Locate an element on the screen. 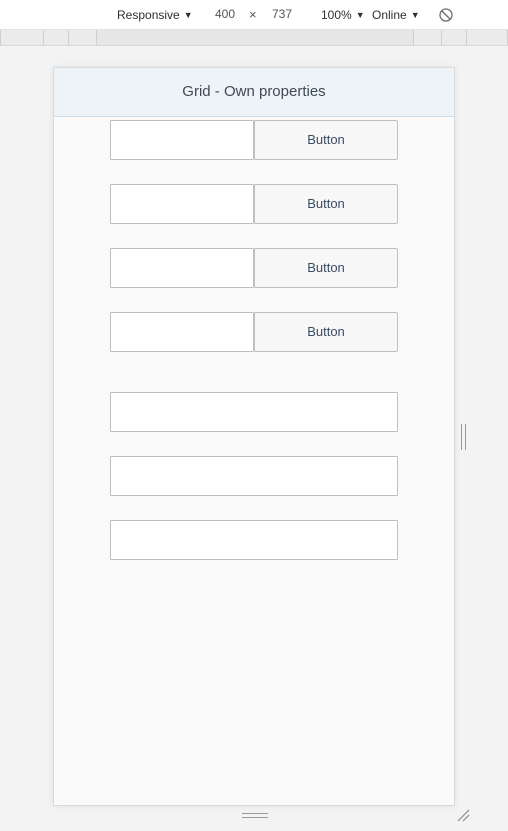  device-select: Responsive ▼ is located at coordinates (155, 15).